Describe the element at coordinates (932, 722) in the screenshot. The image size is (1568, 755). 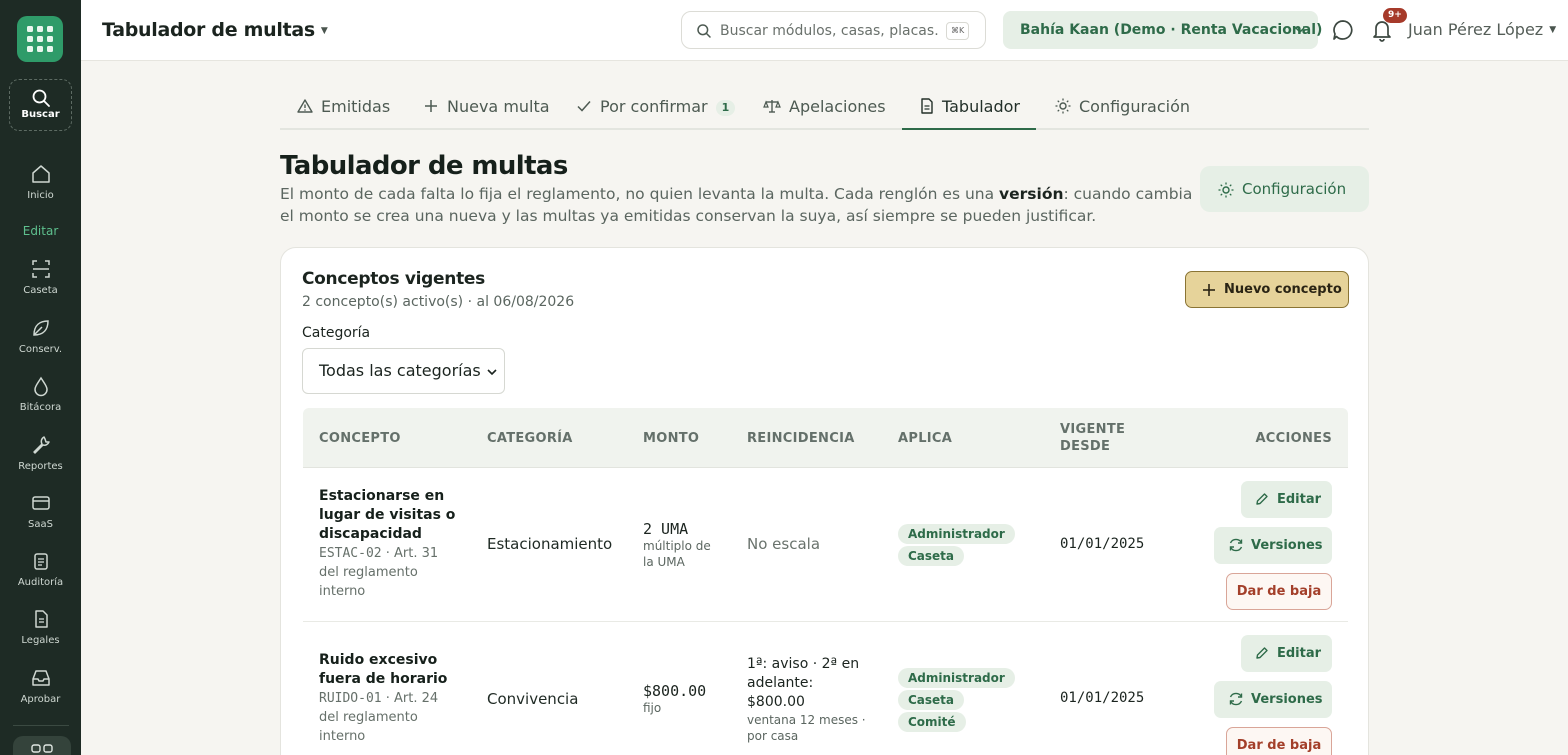
I see `role-chip: Comité` at that location.